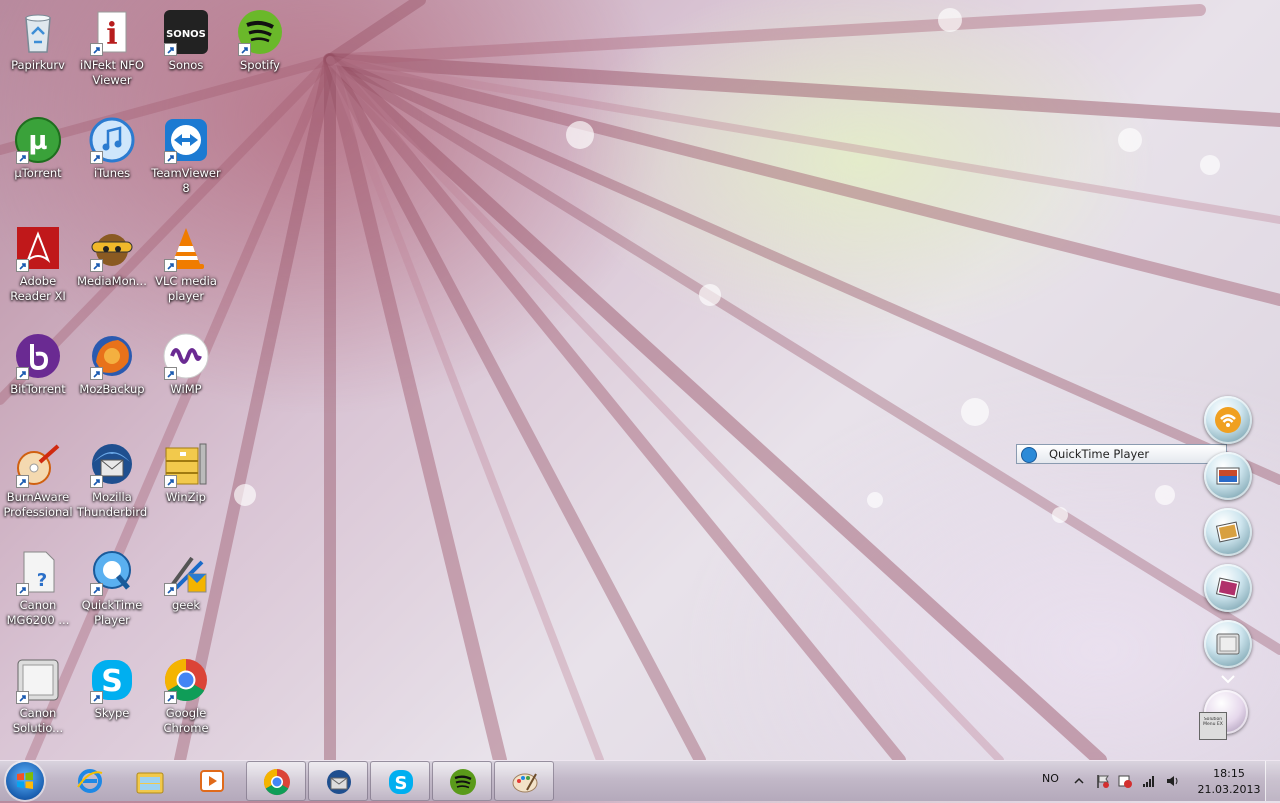  I want to click on desktop-icon-label: geek, so click(186, 605).